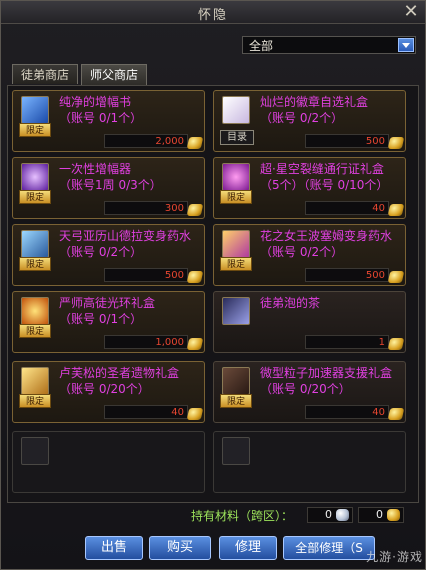 The height and width of the screenshot is (570, 426). What do you see at coordinates (261, 46) in the screenshot?
I see `category-filter-value: 全部` at bounding box center [261, 46].